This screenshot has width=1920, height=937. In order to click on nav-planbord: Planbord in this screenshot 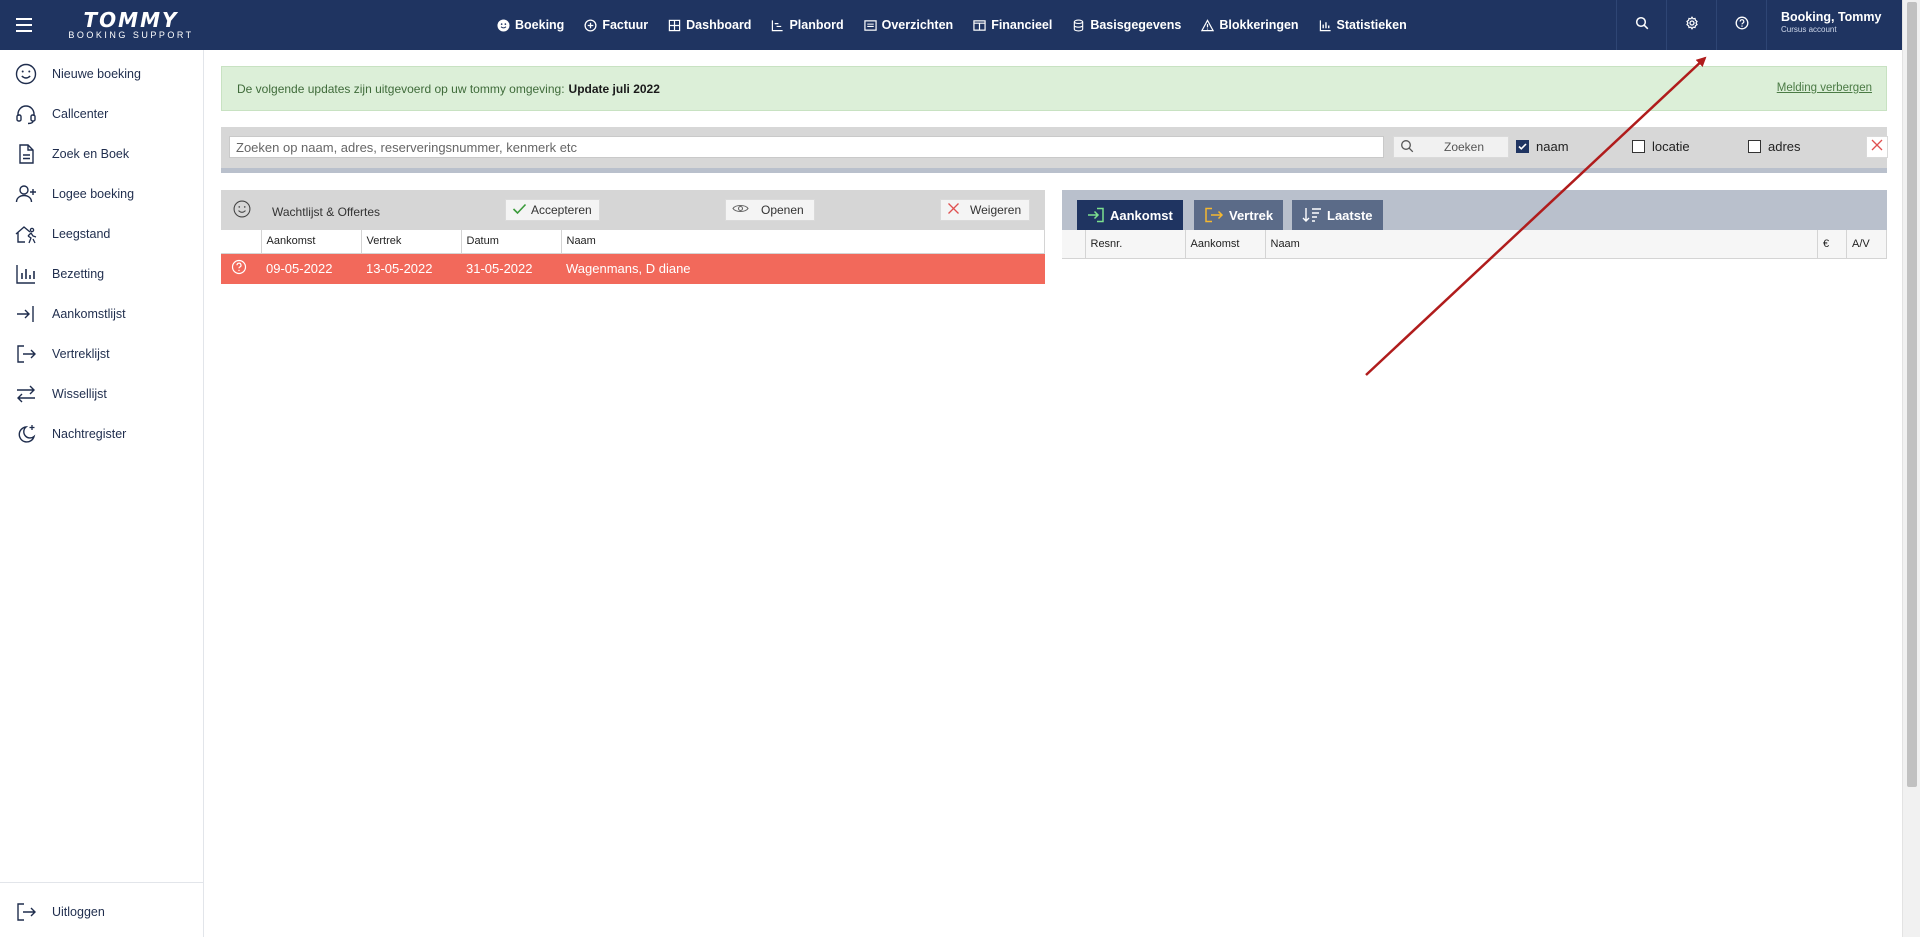, I will do `click(807, 25)`.